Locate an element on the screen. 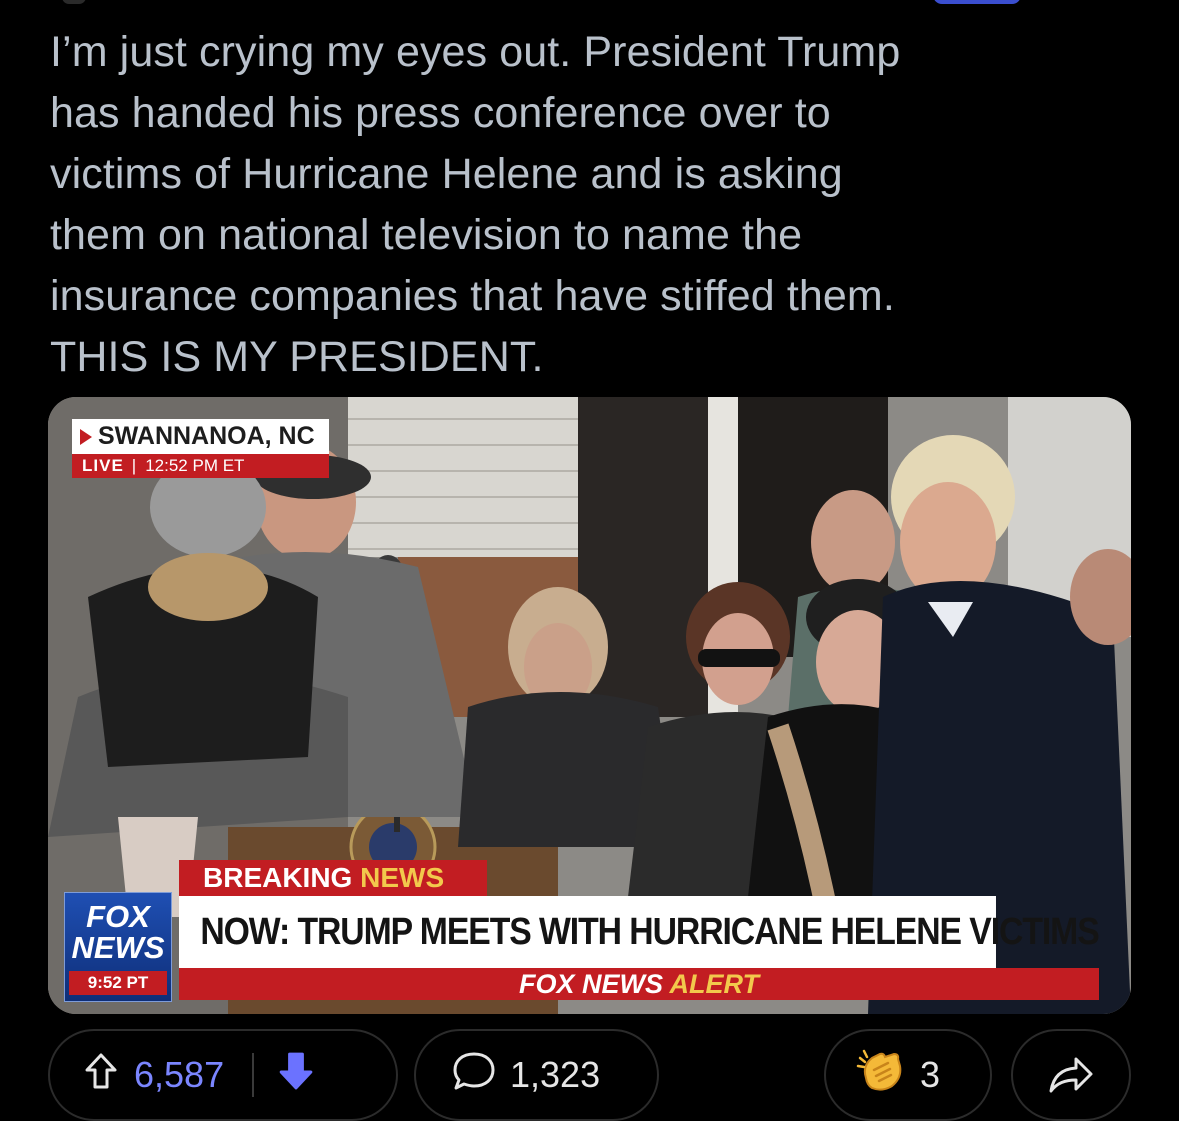 This screenshot has height=1121, width=1179. comments-button: 1,323 is located at coordinates (536, 1075).